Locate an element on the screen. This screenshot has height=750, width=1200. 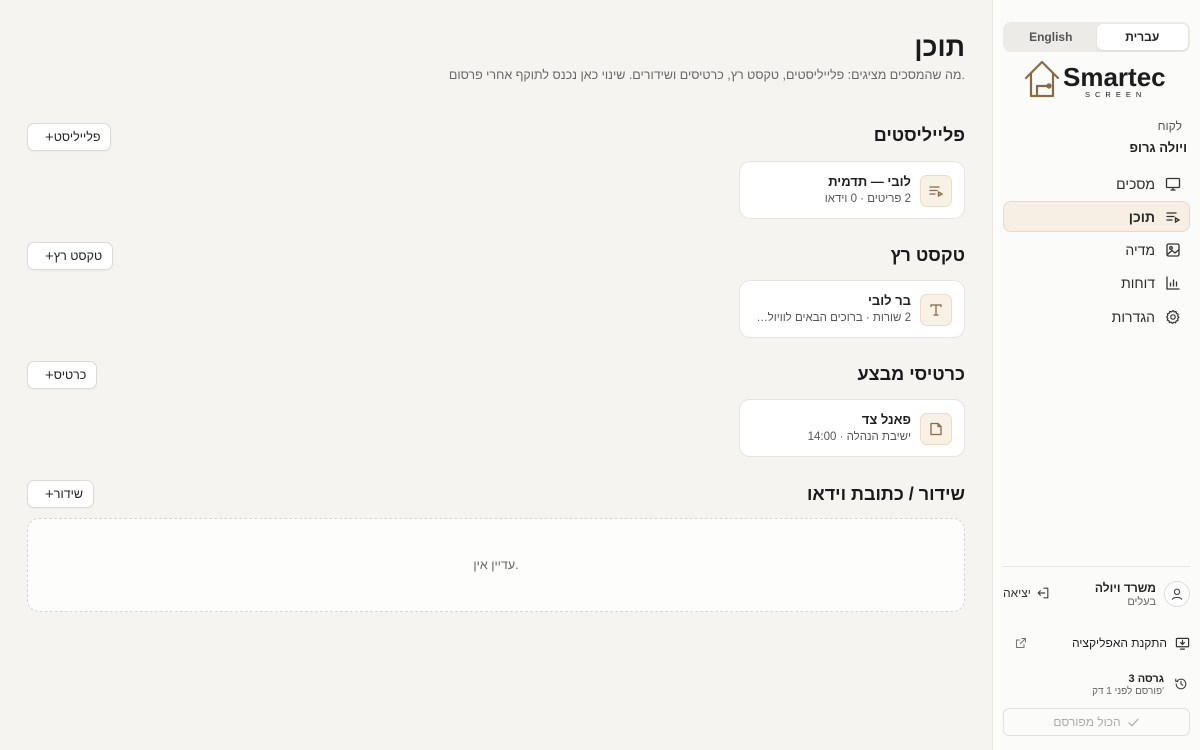
card-subtitle: 2 פריטים · 0 וידאו is located at coordinates (867, 199).